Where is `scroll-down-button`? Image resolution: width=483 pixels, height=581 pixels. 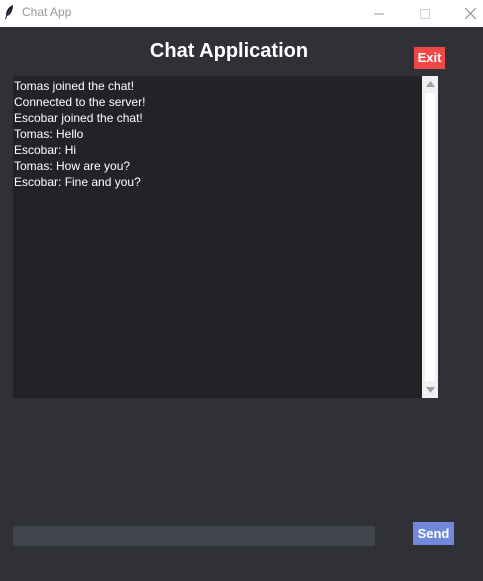 scroll-down-button is located at coordinates (430, 390).